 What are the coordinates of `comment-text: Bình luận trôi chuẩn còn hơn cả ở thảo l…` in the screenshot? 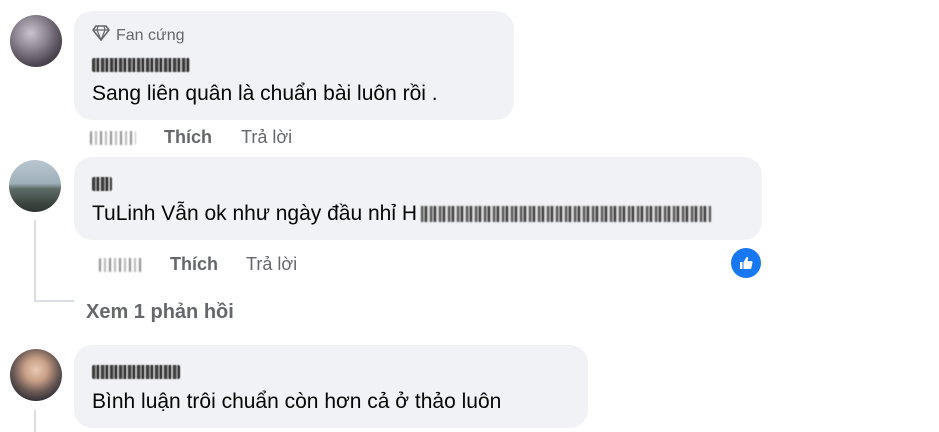 It's located at (297, 401).